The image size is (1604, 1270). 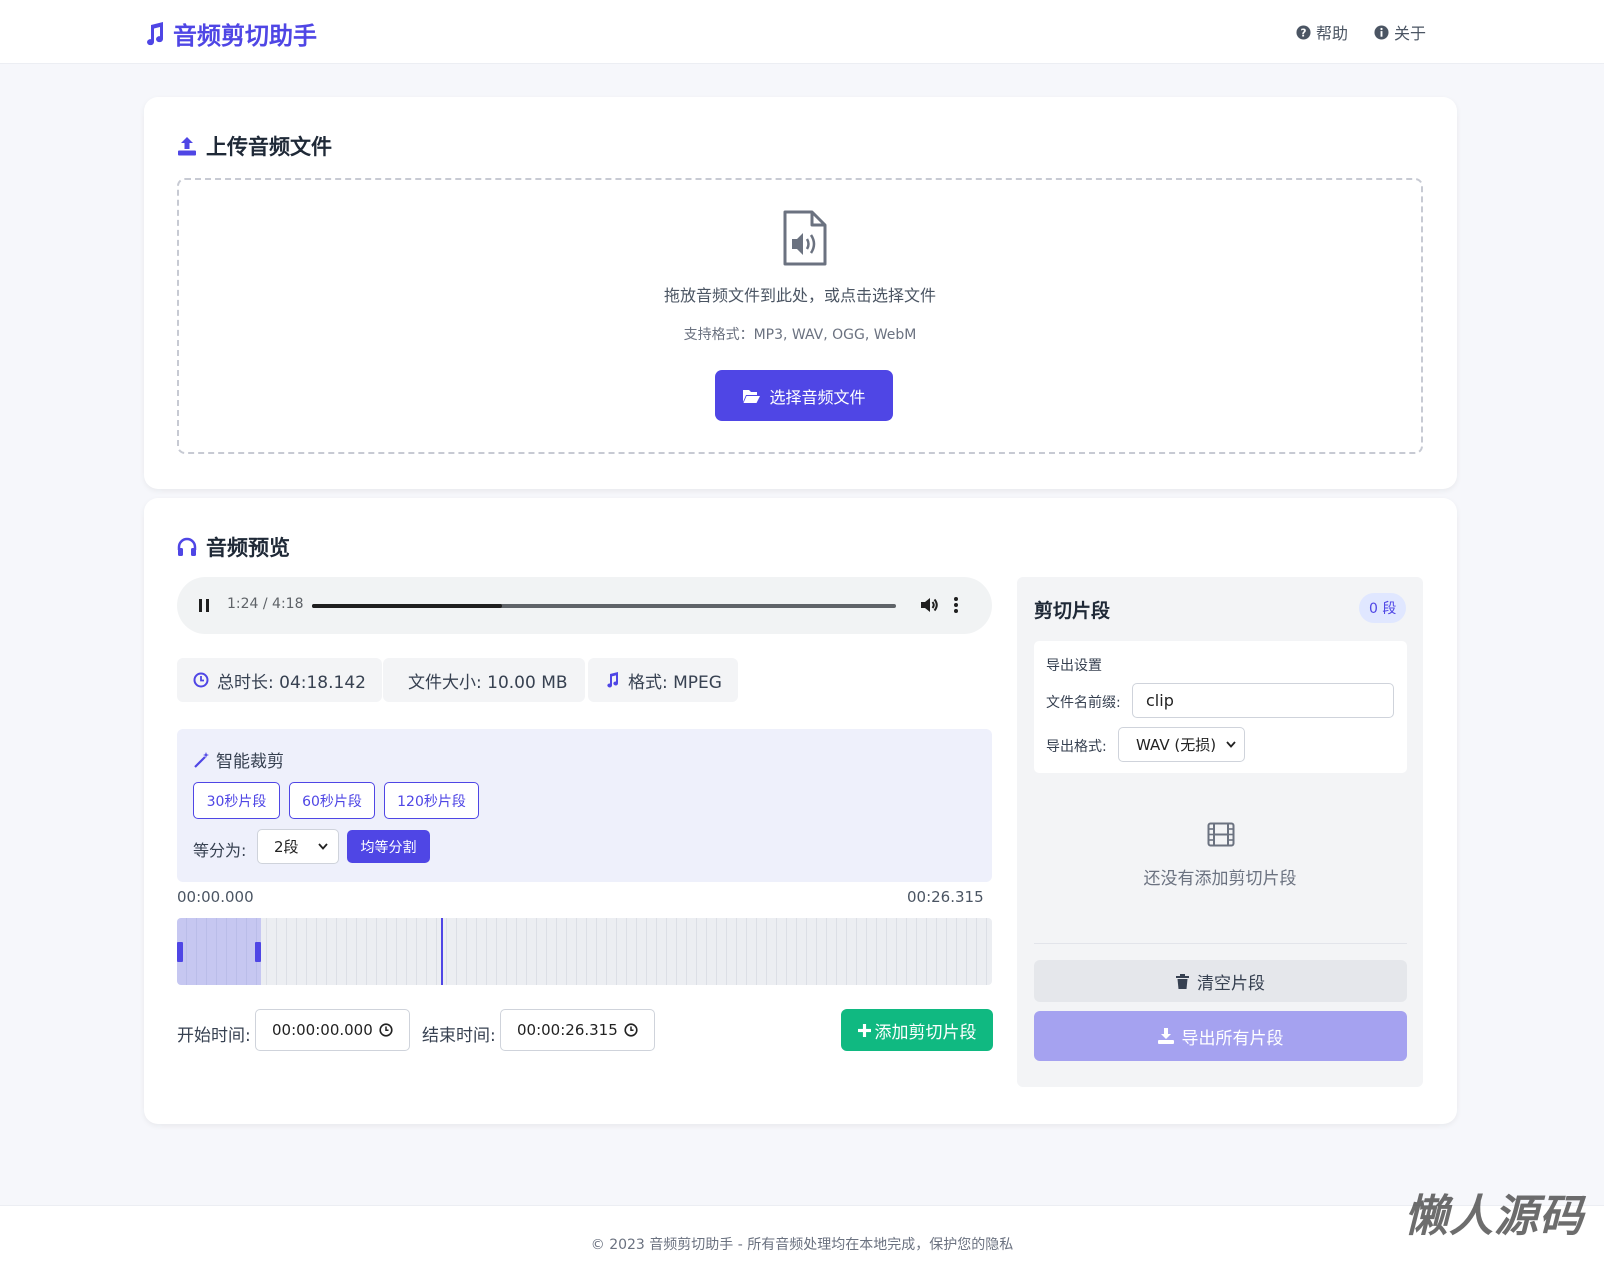 What do you see at coordinates (1176, 745) in the screenshot?
I see `export-format-value: WAV (无损)` at bounding box center [1176, 745].